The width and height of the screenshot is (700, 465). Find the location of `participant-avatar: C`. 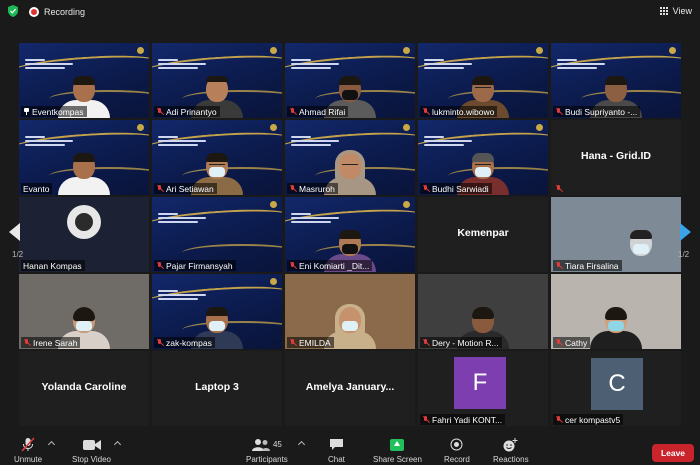

participant-avatar: C is located at coordinates (617, 384).